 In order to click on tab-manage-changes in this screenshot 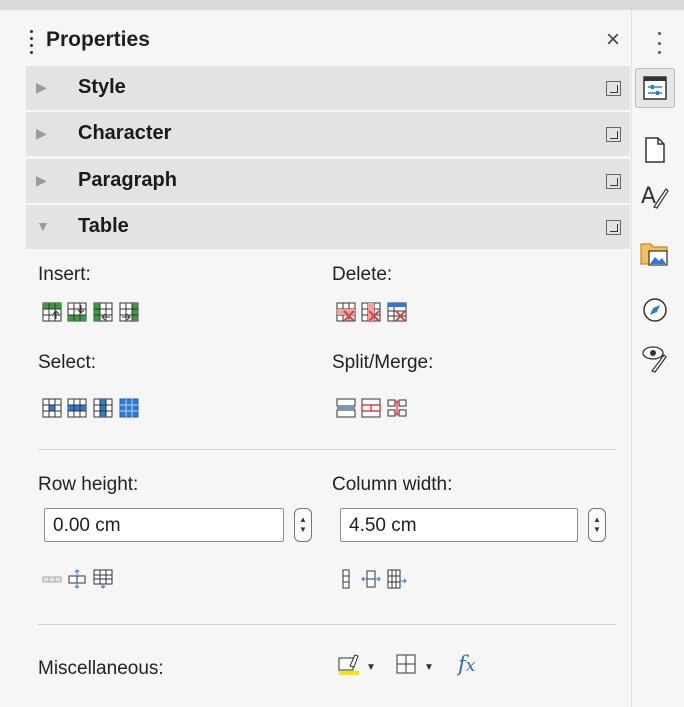, I will do `click(655, 358)`.